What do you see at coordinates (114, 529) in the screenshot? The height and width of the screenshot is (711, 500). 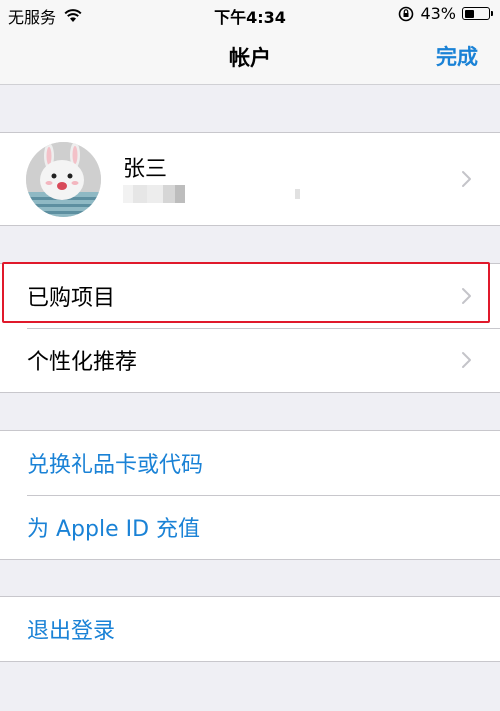 I see `add-funds-link: 为 Apple ID 充值` at bounding box center [114, 529].